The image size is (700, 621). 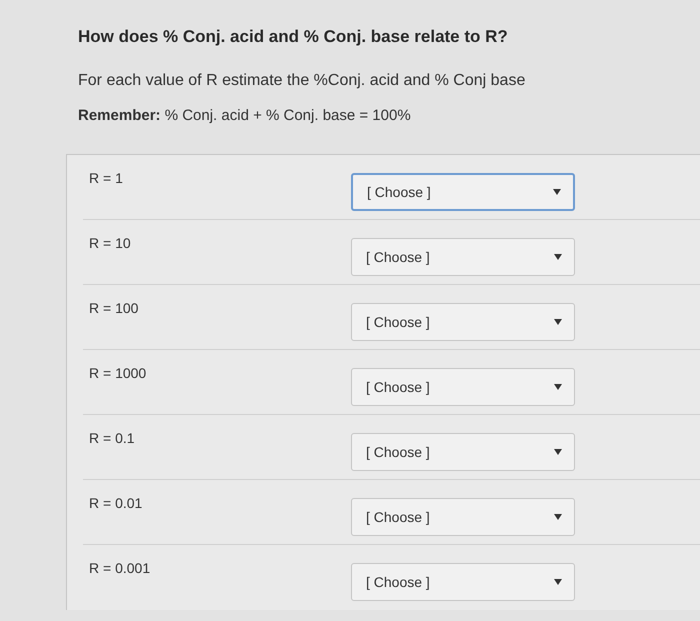 What do you see at coordinates (293, 37) in the screenshot?
I see `question-title: How does % Conj. acid and % Conj. base relate to R?` at bounding box center [293, 37].